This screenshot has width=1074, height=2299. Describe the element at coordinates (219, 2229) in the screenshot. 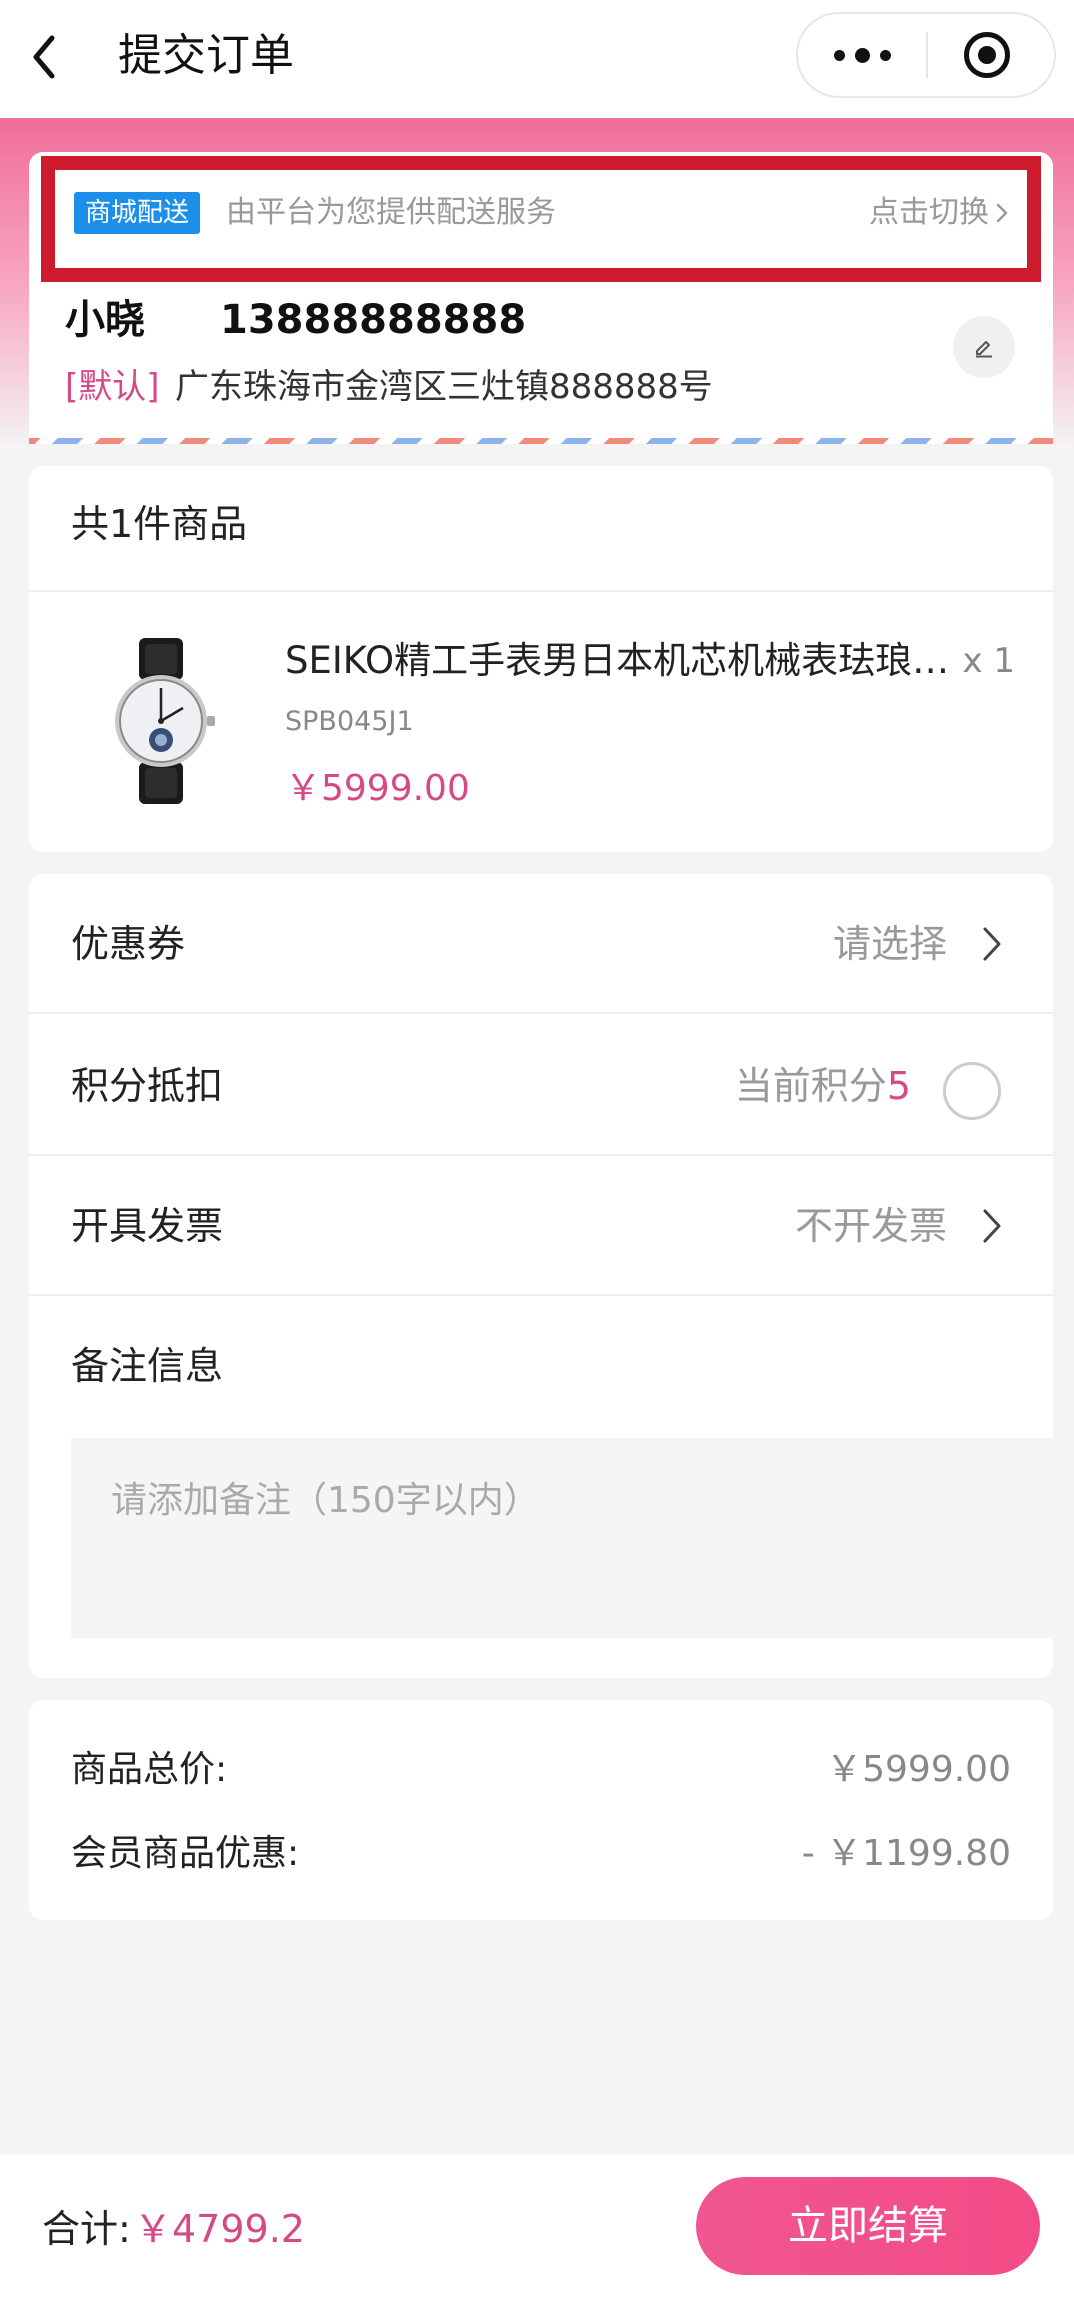

I see `total-amount: ￥4799.2` at that location.